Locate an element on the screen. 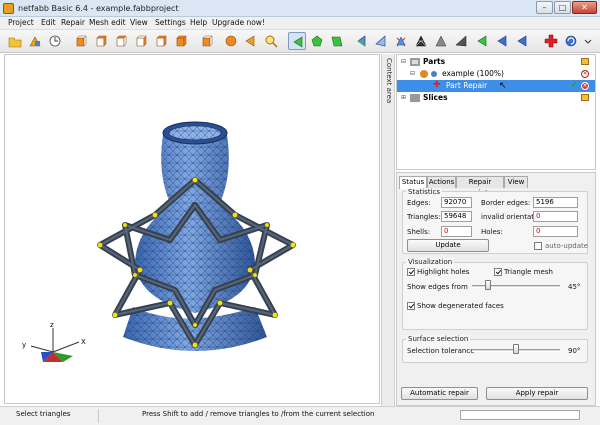 This screenshot has width=600, height=425. arrow-left-green-icon is located at coordinates (483, 41).